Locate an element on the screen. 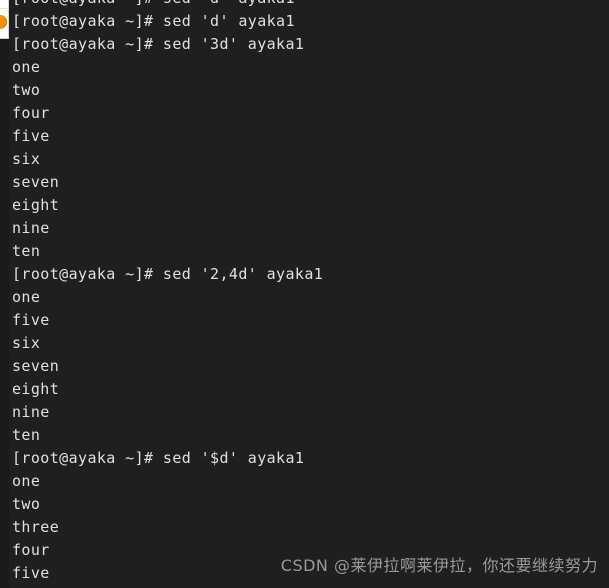 This screenshot has height=588, width=609. orange-circle-favicon is located at coordinates (3, 22).